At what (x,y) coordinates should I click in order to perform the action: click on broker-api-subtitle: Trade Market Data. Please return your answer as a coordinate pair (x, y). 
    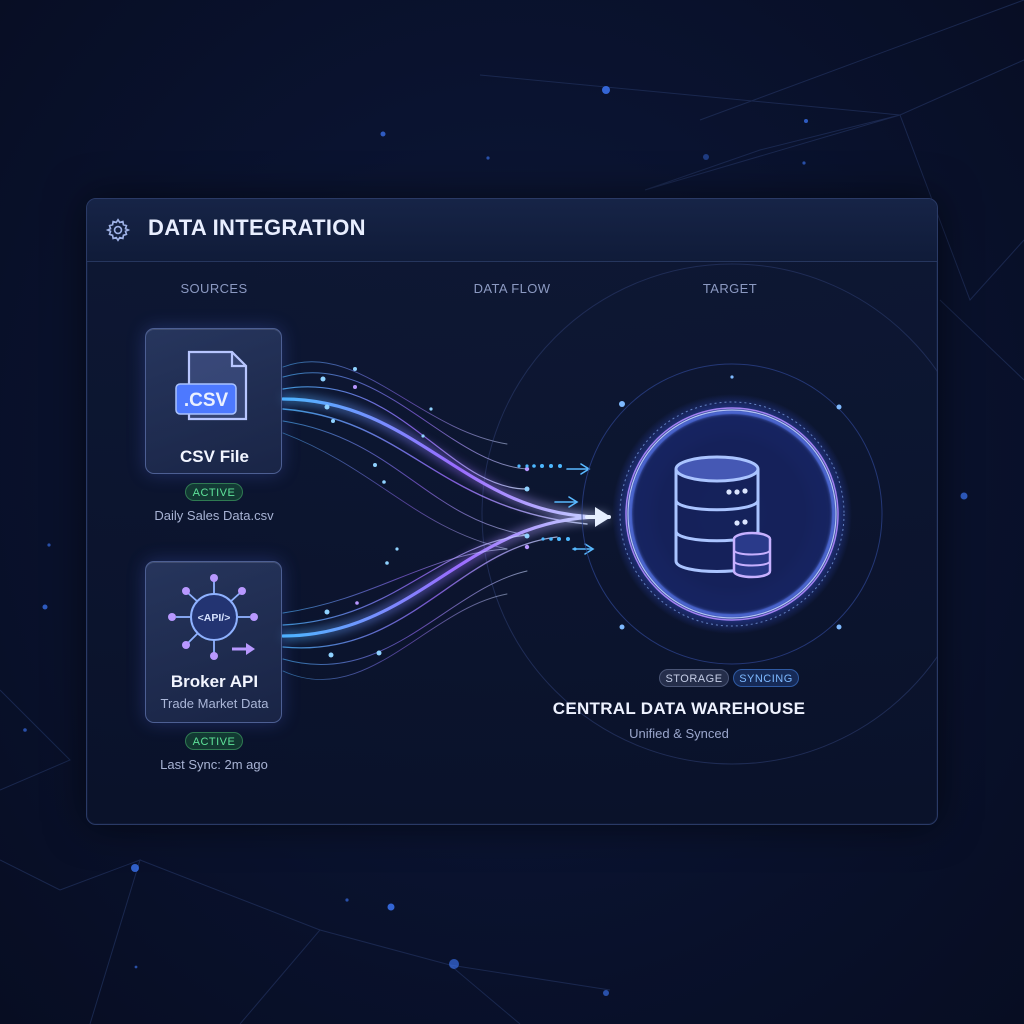
    Looking at the image, I should click on (214, 703).